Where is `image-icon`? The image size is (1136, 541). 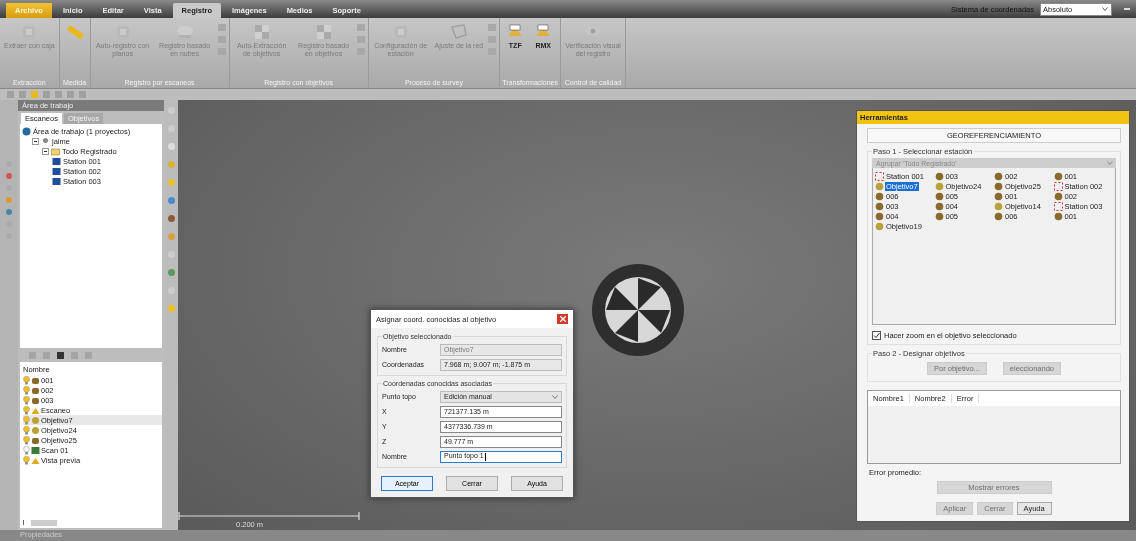
image-icon is located at coordinates (35, 450).